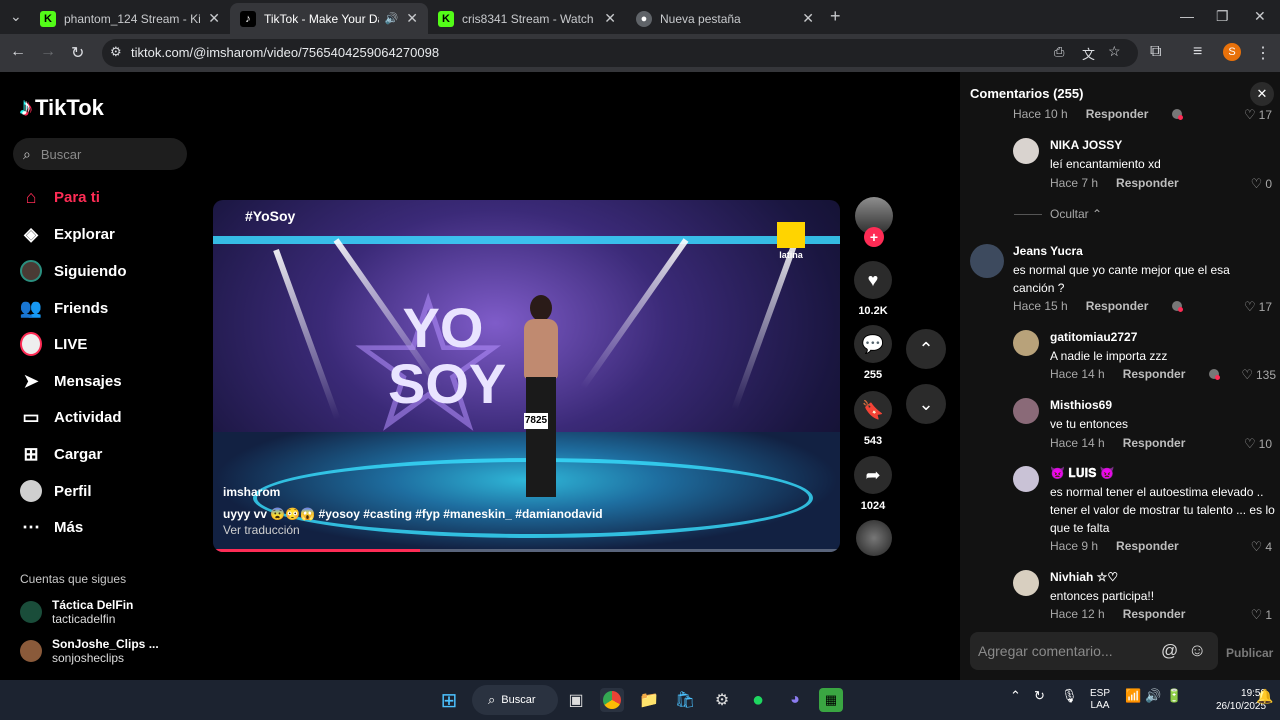 Image resolution: width=1280 pixels, height=720 pixels. What do you see at coordinates (1059, 52) in the screenshot?
I see `install-app-icon: ⎙` at bounding box center [1059, 52].